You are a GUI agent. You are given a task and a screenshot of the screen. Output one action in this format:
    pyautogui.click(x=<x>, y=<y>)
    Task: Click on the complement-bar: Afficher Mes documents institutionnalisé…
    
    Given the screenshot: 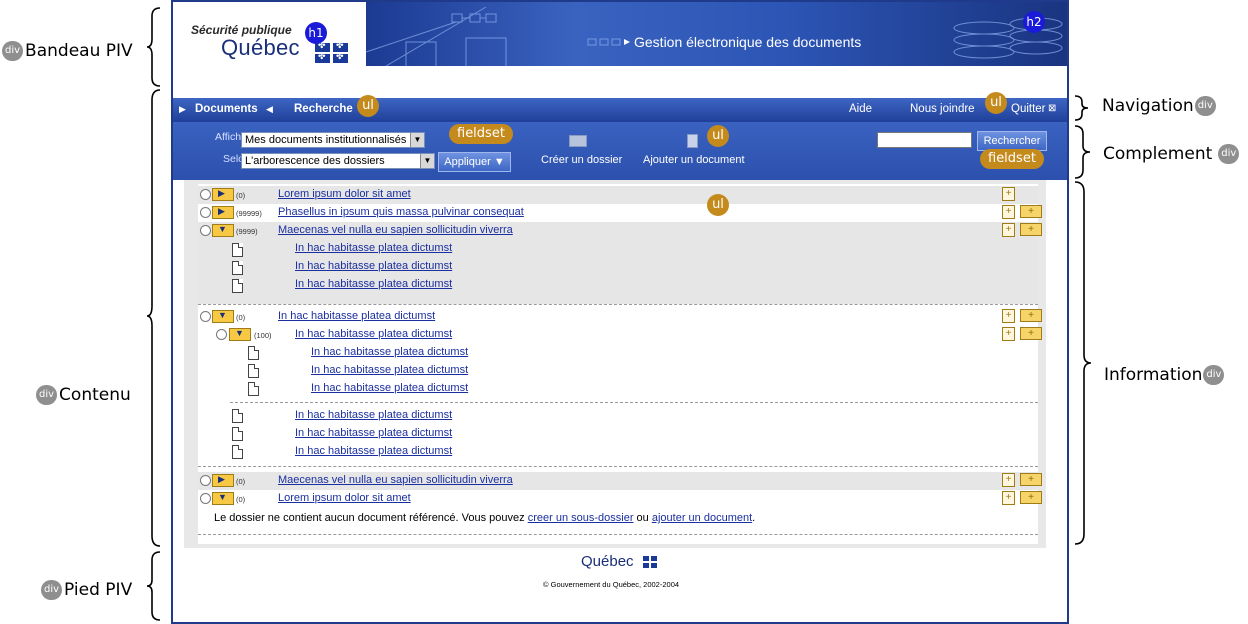 What is the action you would take?
    pyautogui.click(x=620, y=151)
    